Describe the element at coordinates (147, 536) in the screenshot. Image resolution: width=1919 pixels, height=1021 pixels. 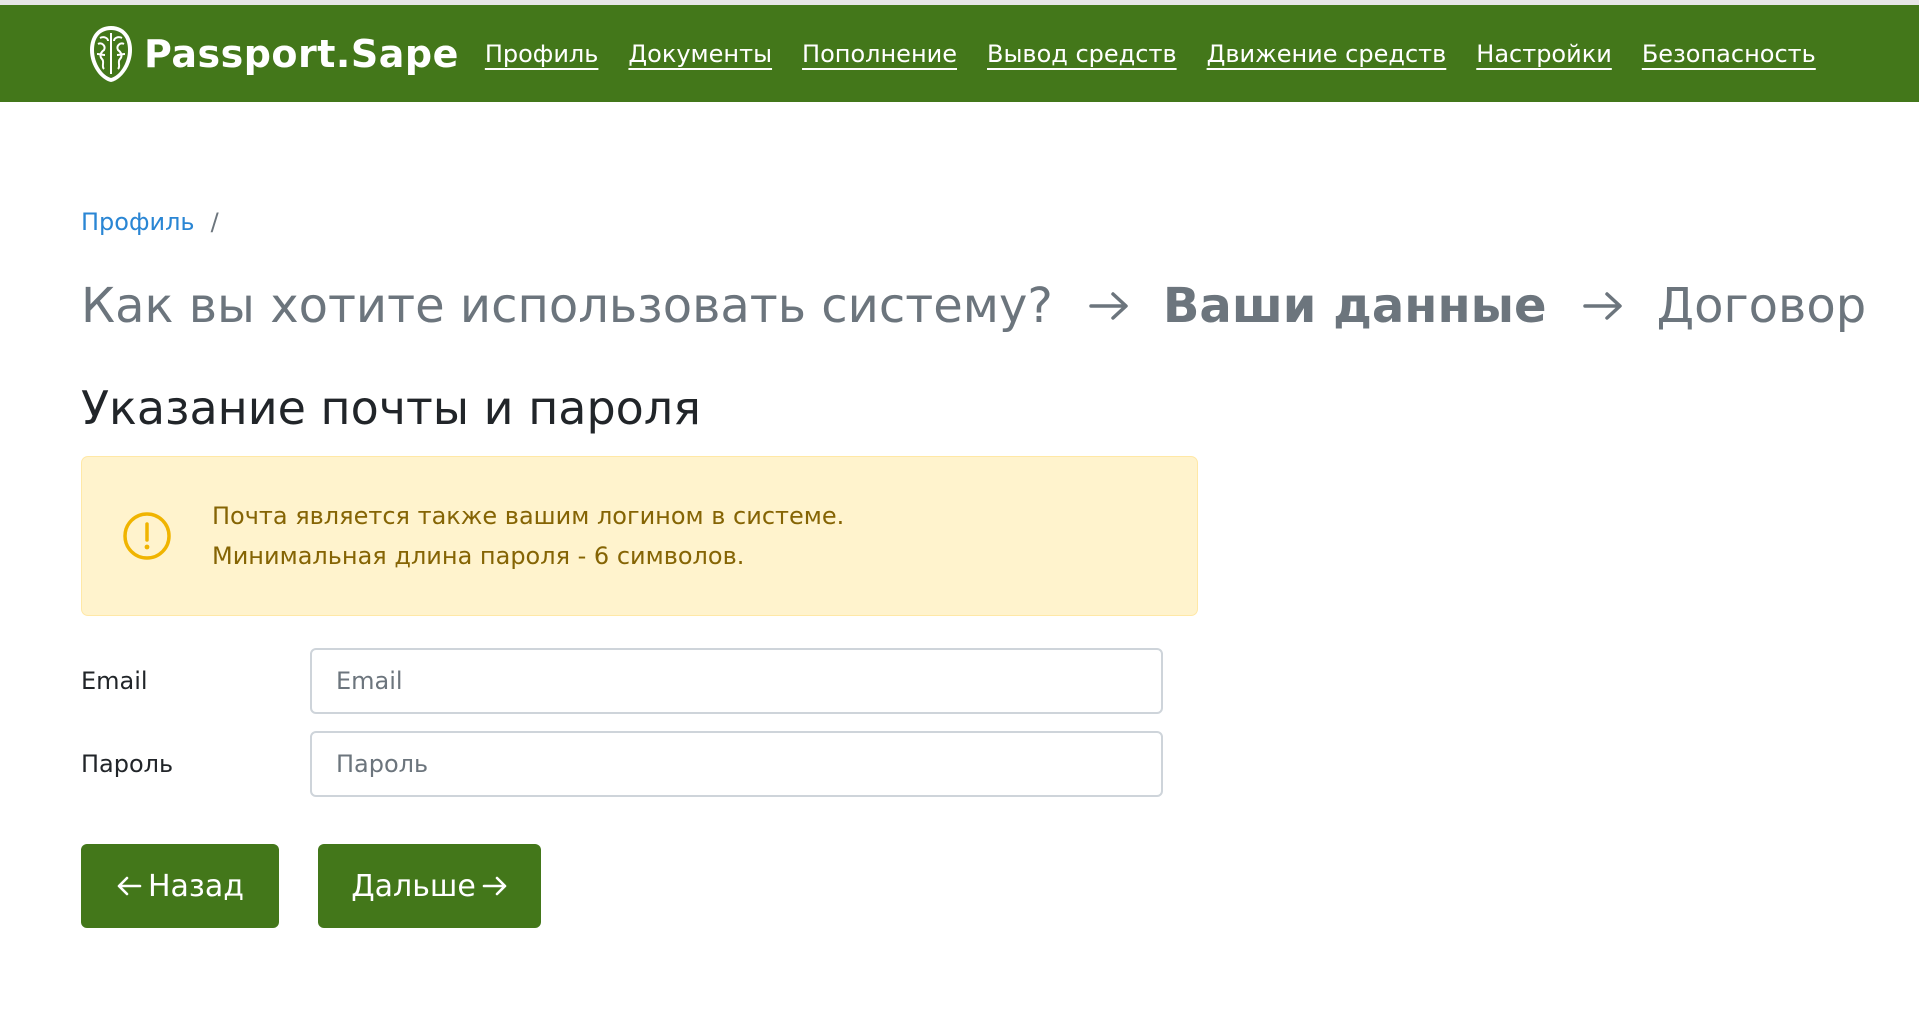
I see `warning-circle-icon` at that location.